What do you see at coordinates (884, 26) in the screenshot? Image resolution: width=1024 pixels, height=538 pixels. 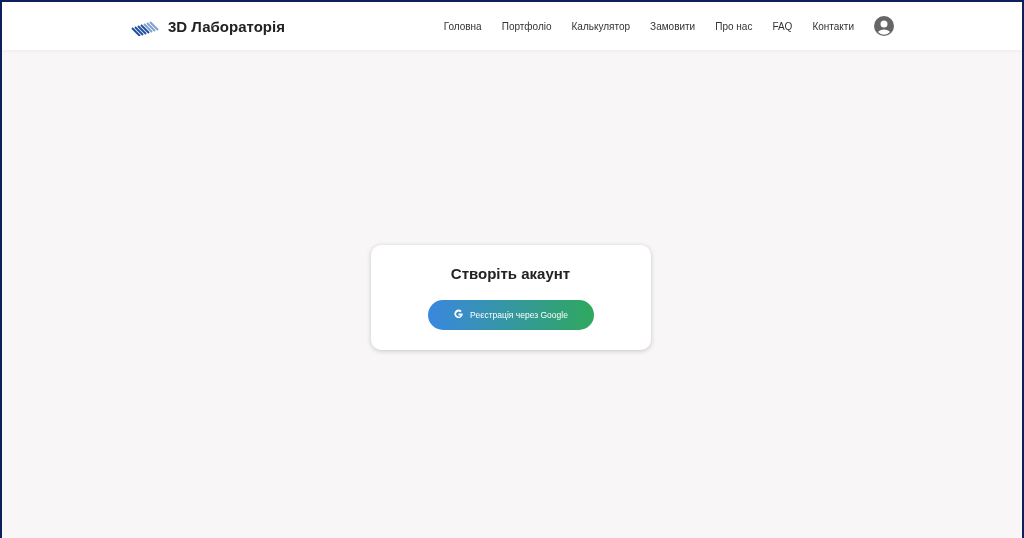 I see `user-avatar-icon` at bounding box center [884, 26].